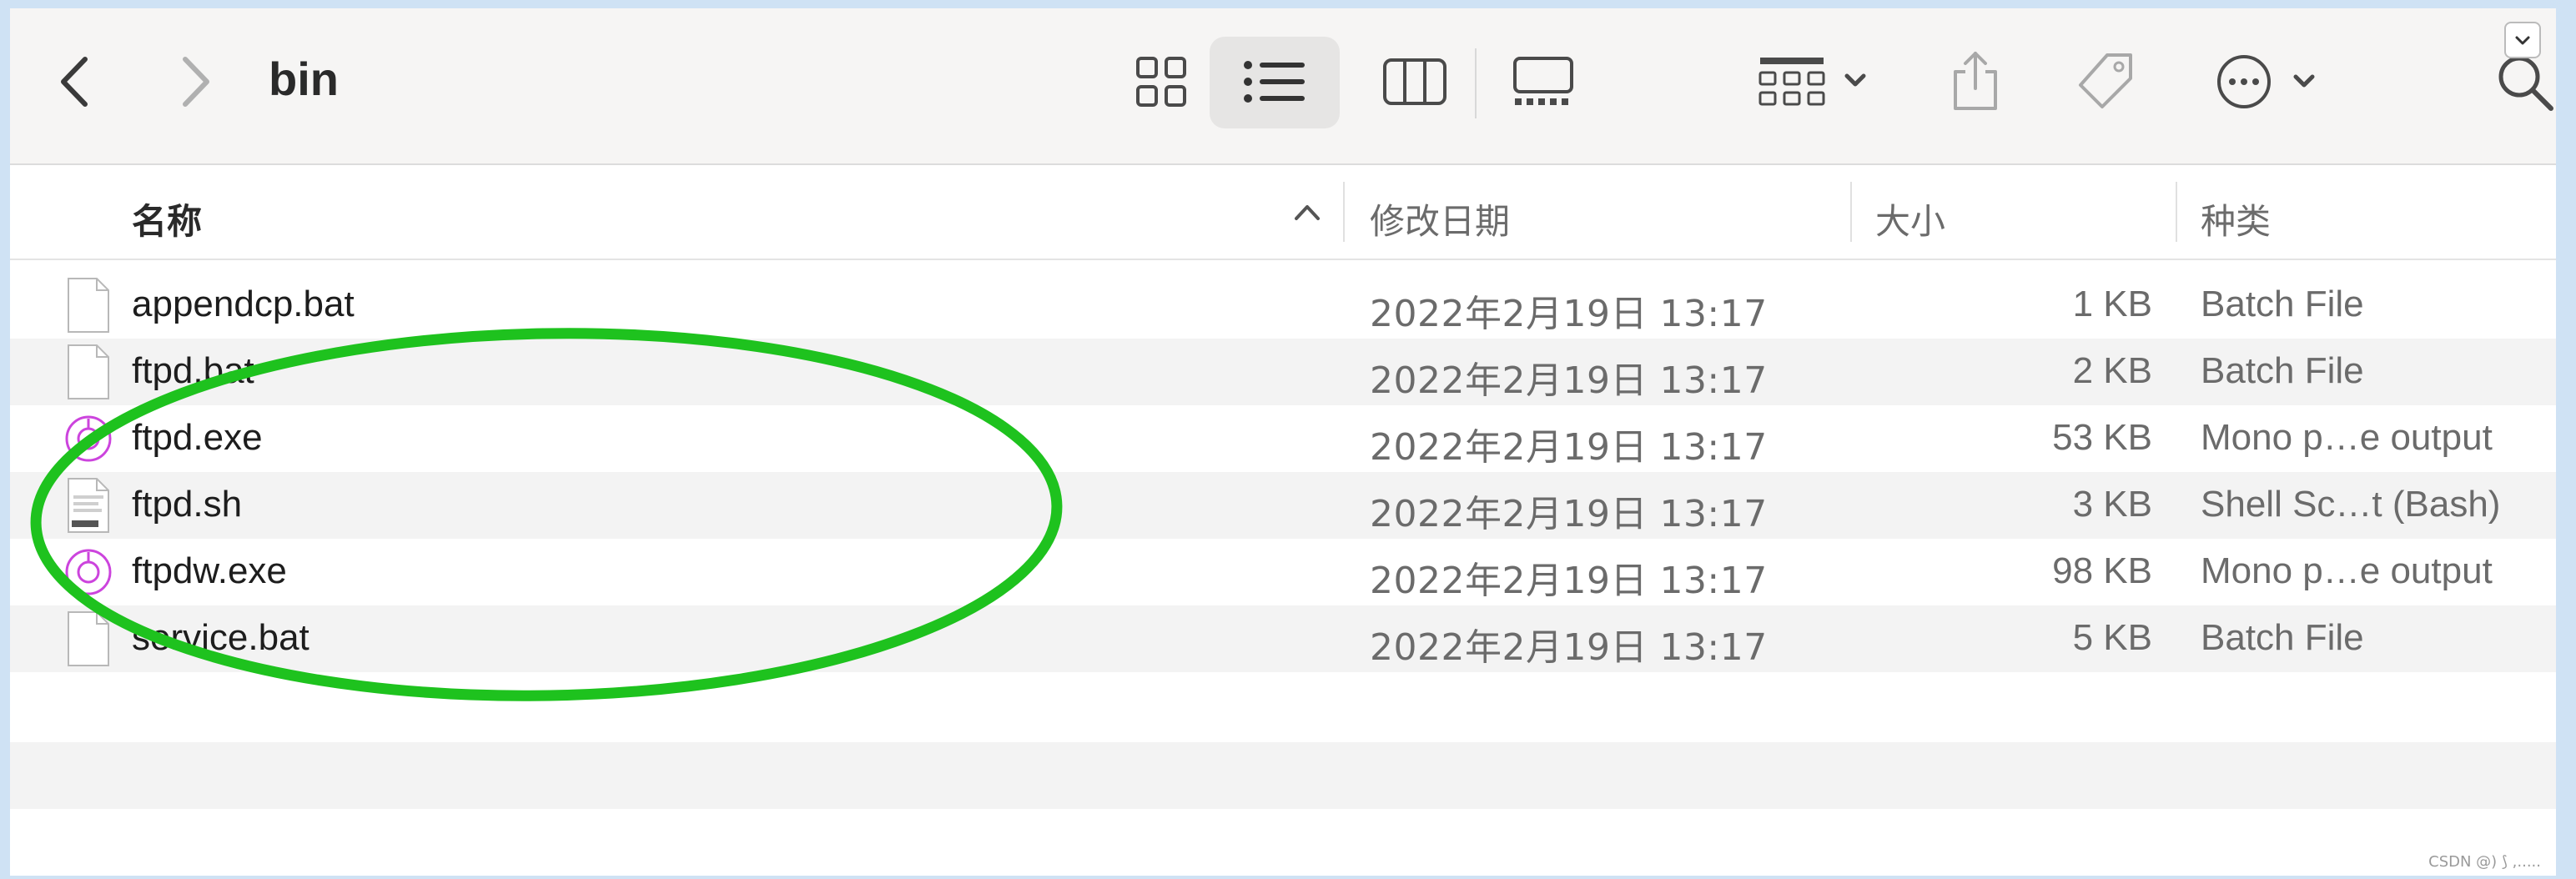  I want to click on file-name: ftpdw.exe, so click(209, 570).